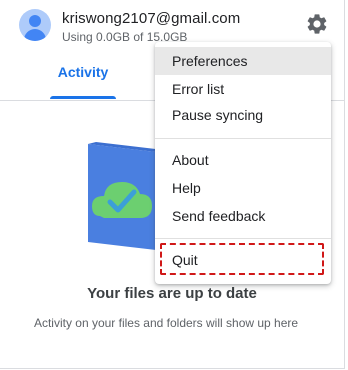  I want to click on menu-item-about: About, so click(243, 160).